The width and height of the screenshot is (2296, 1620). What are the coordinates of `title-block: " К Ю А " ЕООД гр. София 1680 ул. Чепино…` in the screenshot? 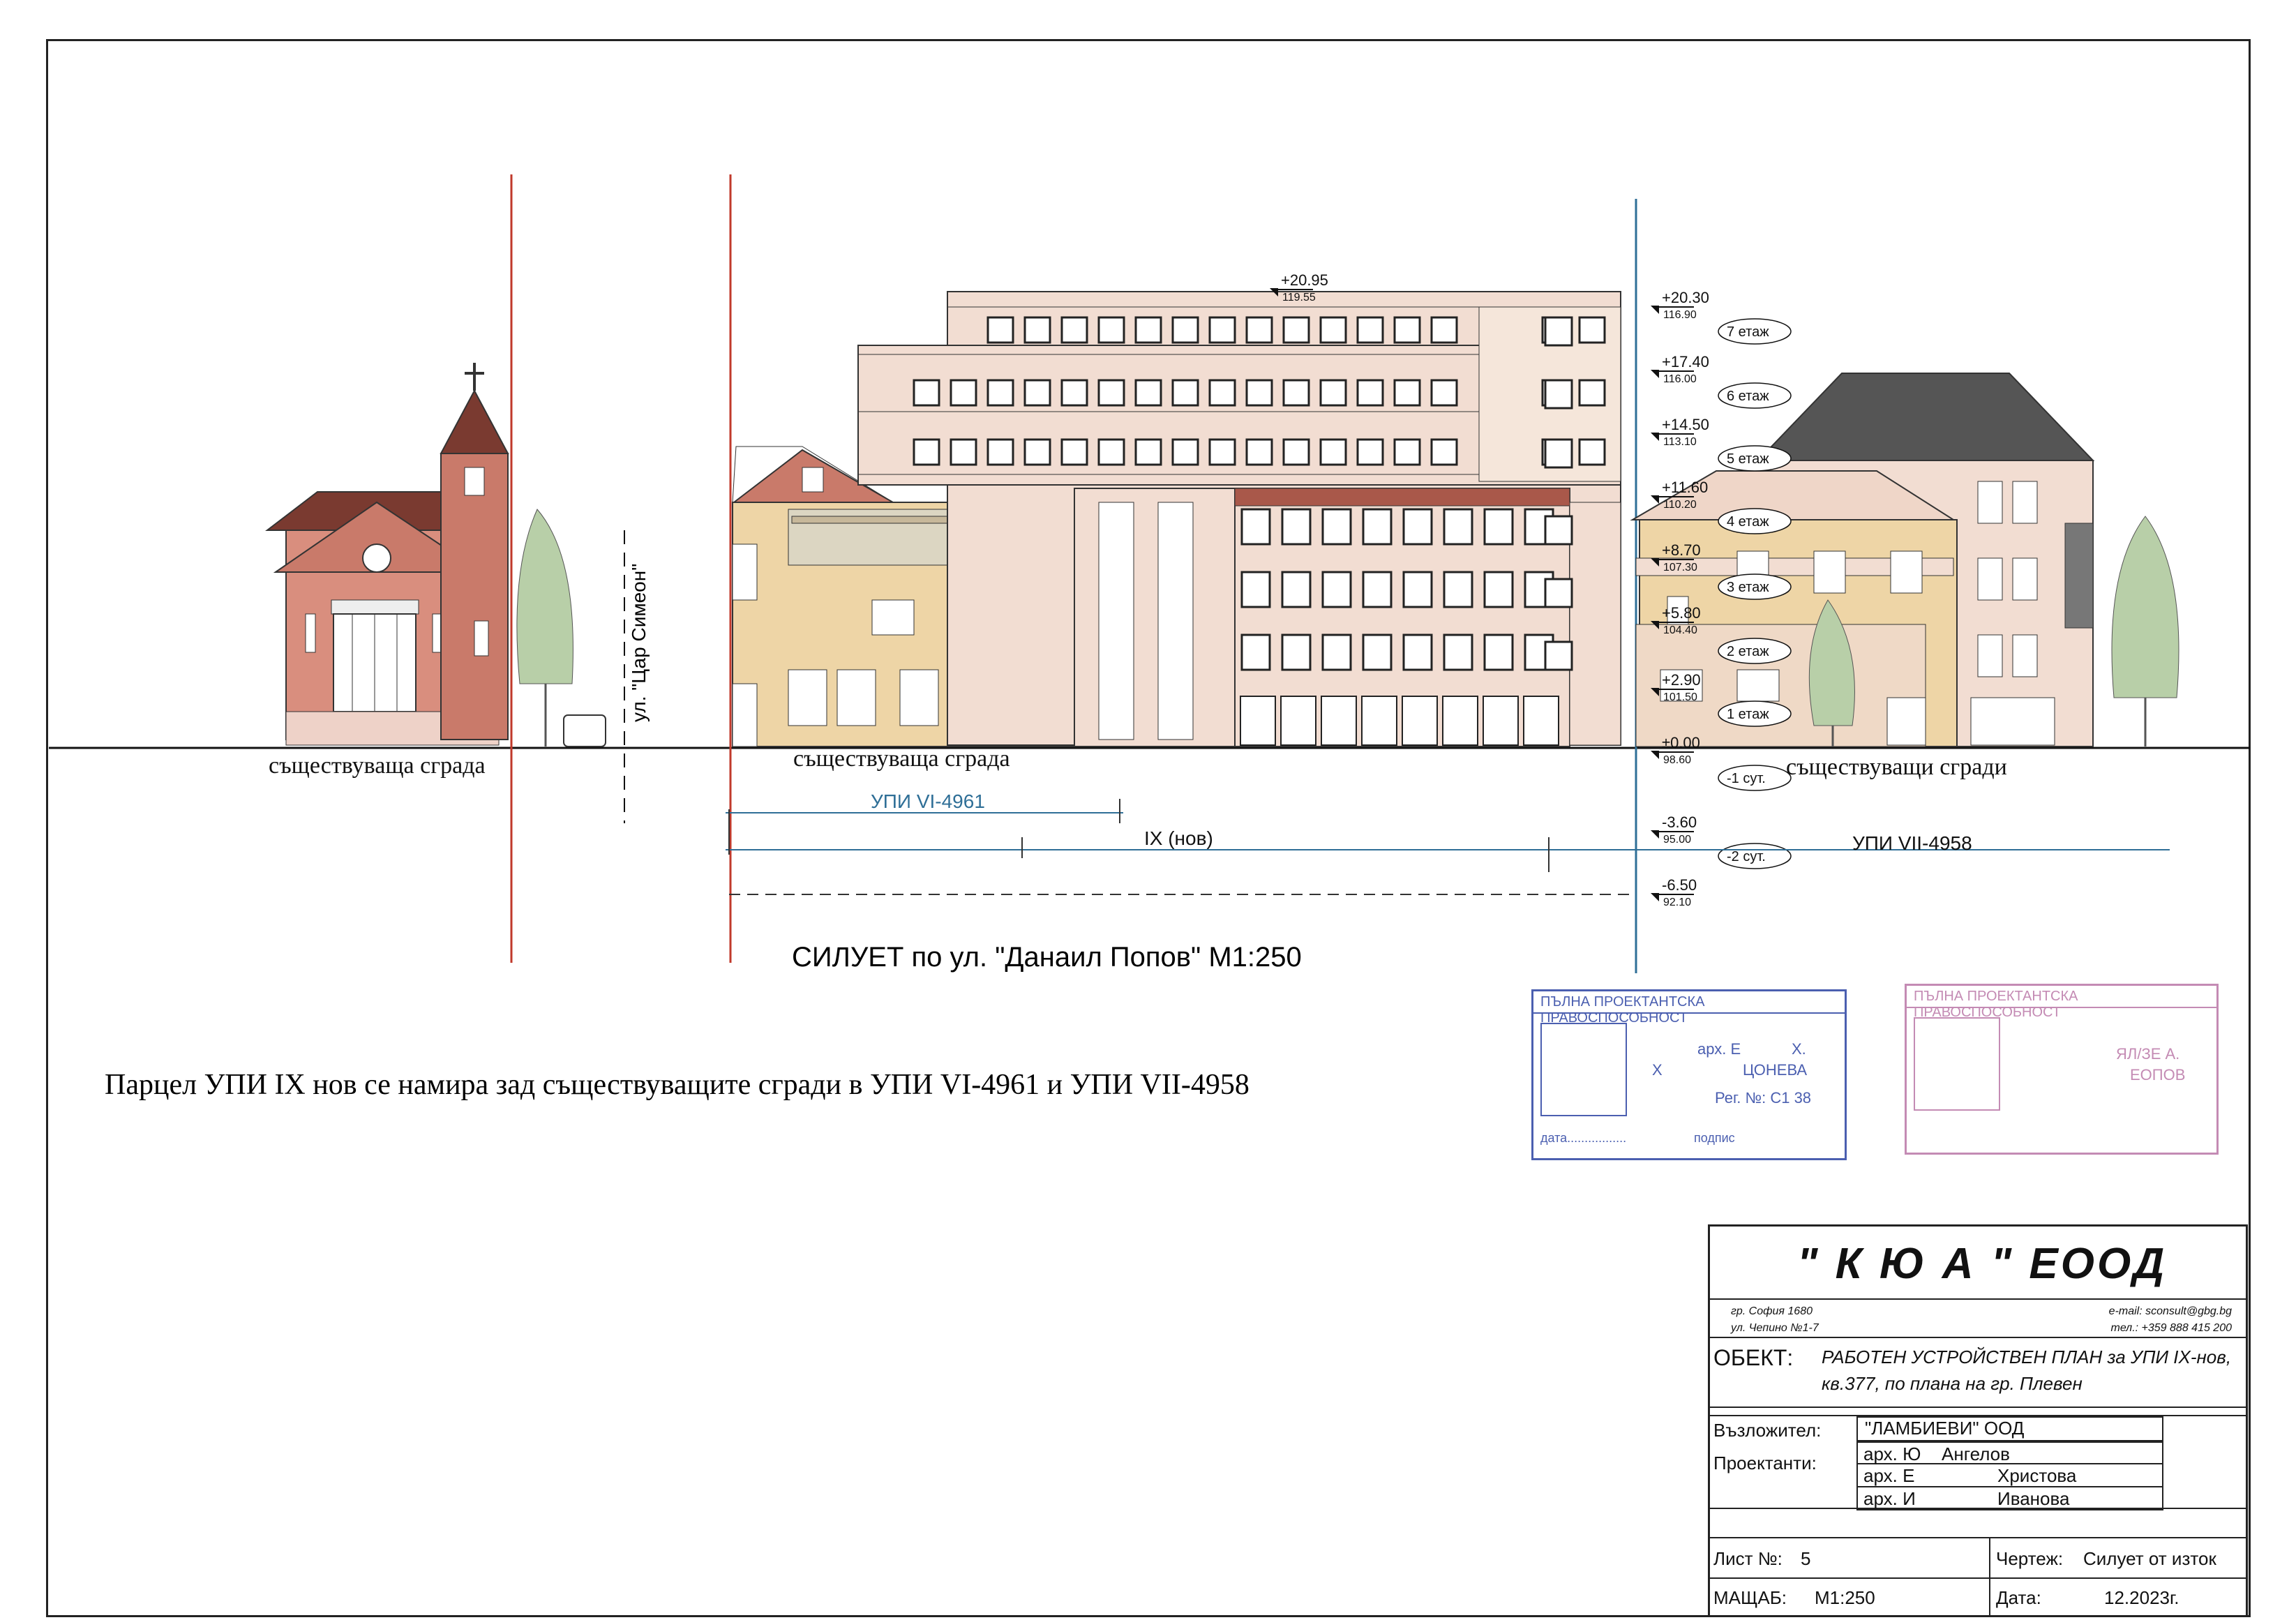 It's located at (1978, 1420).